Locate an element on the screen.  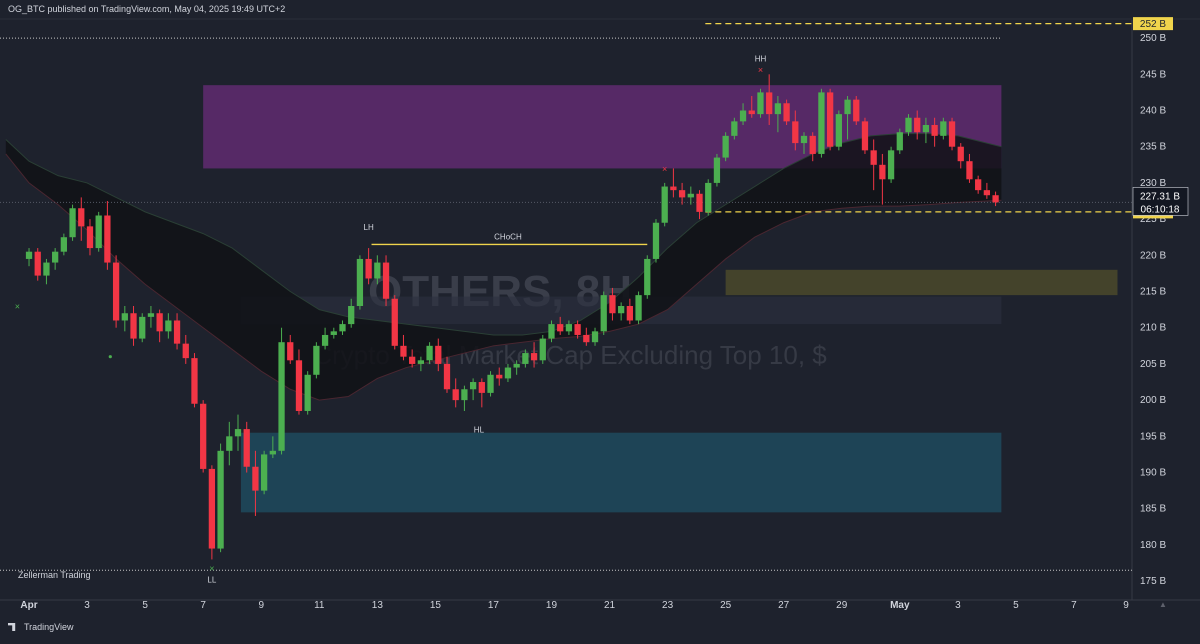
y-tick-label: 210 B is located at coordinates (1153, 328).